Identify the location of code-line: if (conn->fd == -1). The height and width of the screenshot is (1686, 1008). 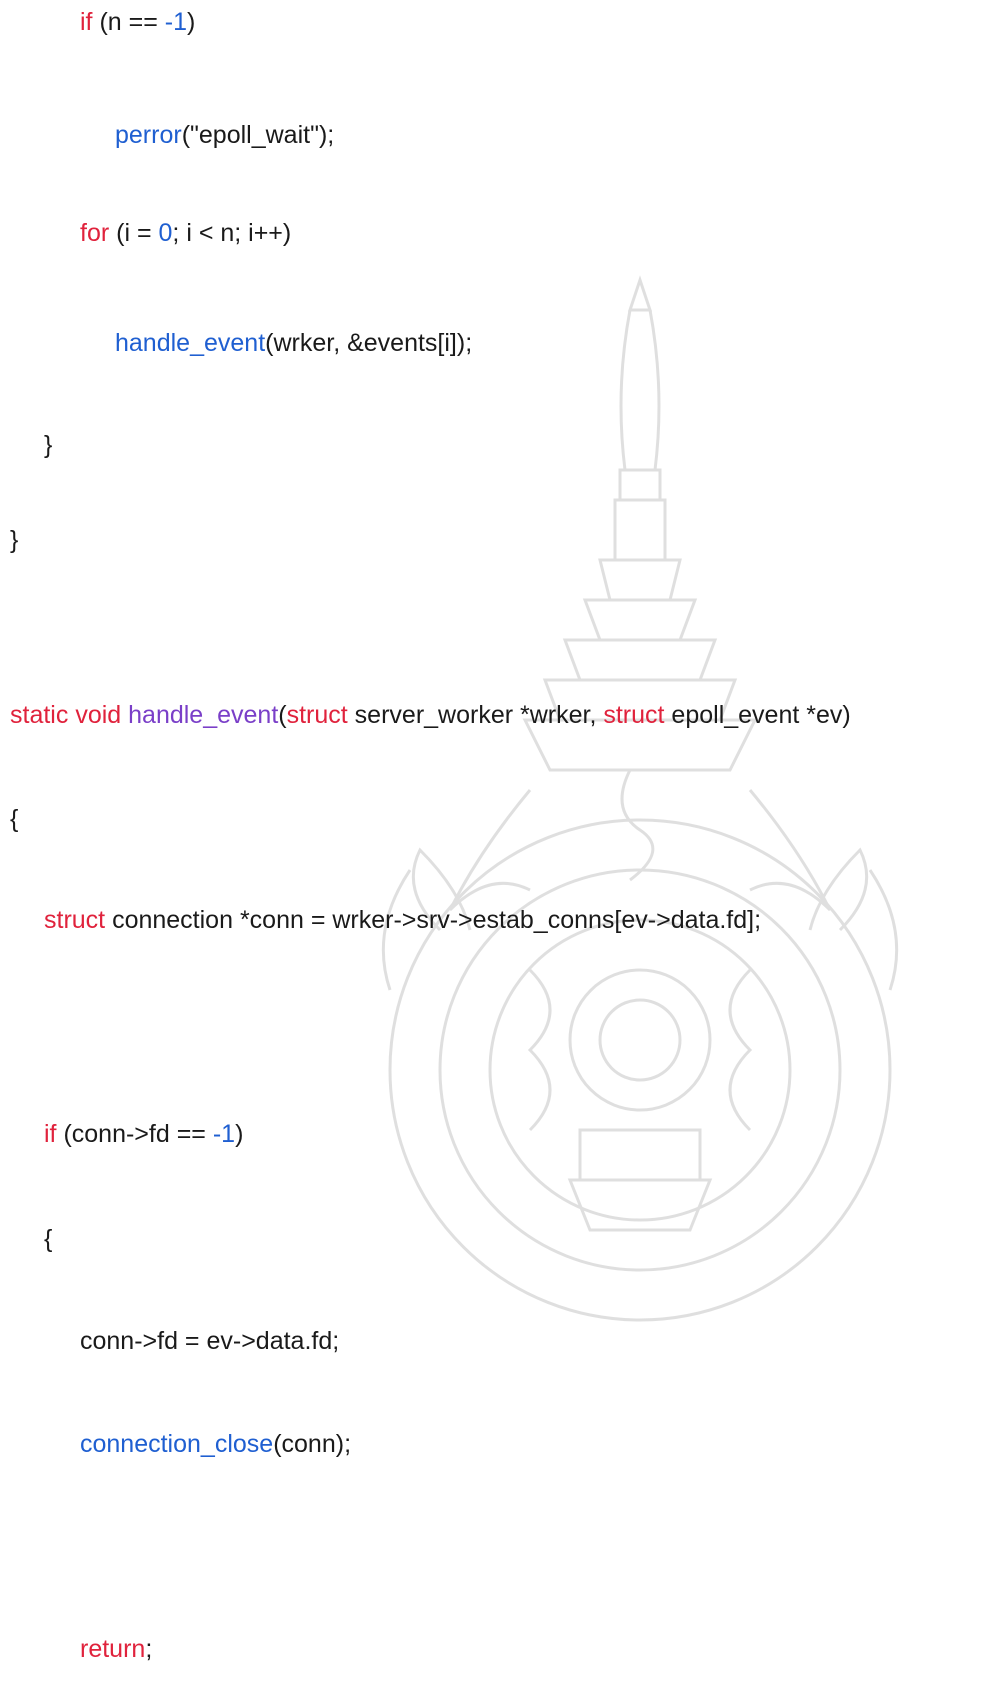
(143, 1134).